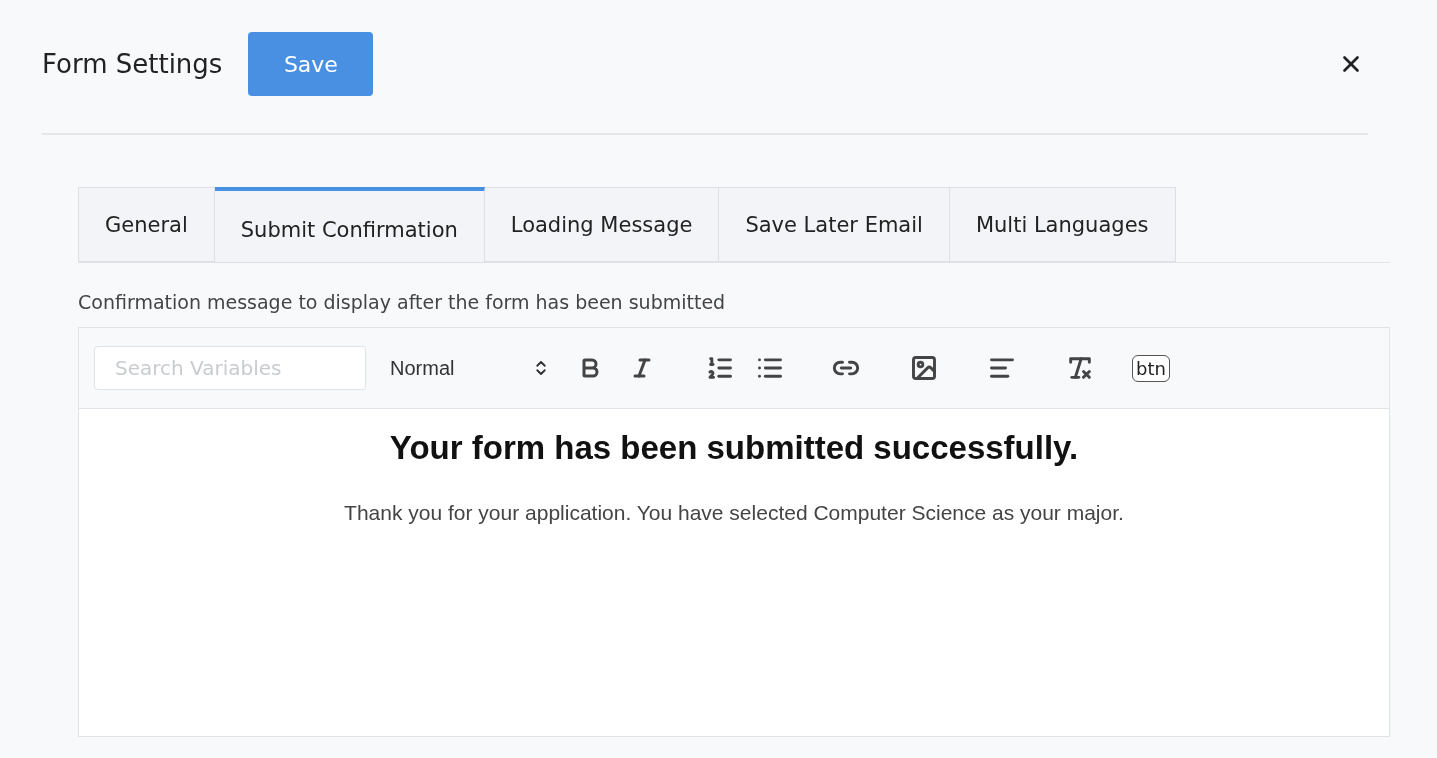 The height and width of the screenshot is (758, 1437). I want to click on tab: General, so click(146, 224).